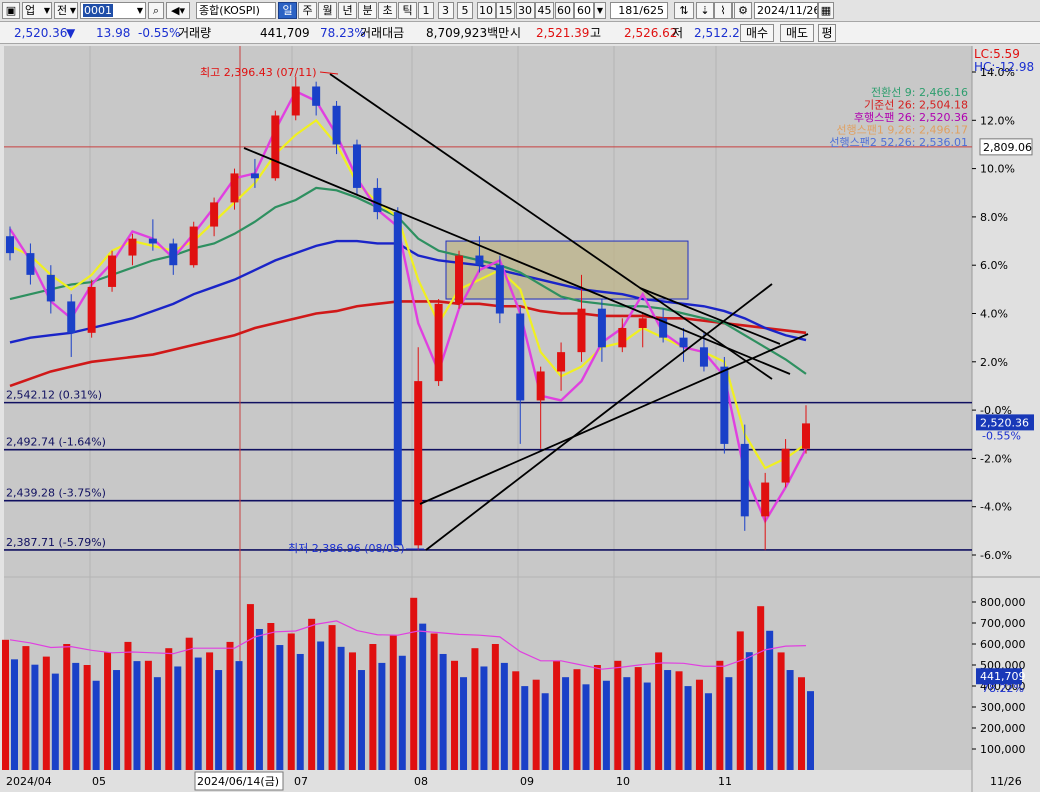 The image size is (1040, 792). I want to click on minute-tab: 5, so click(465, 10).